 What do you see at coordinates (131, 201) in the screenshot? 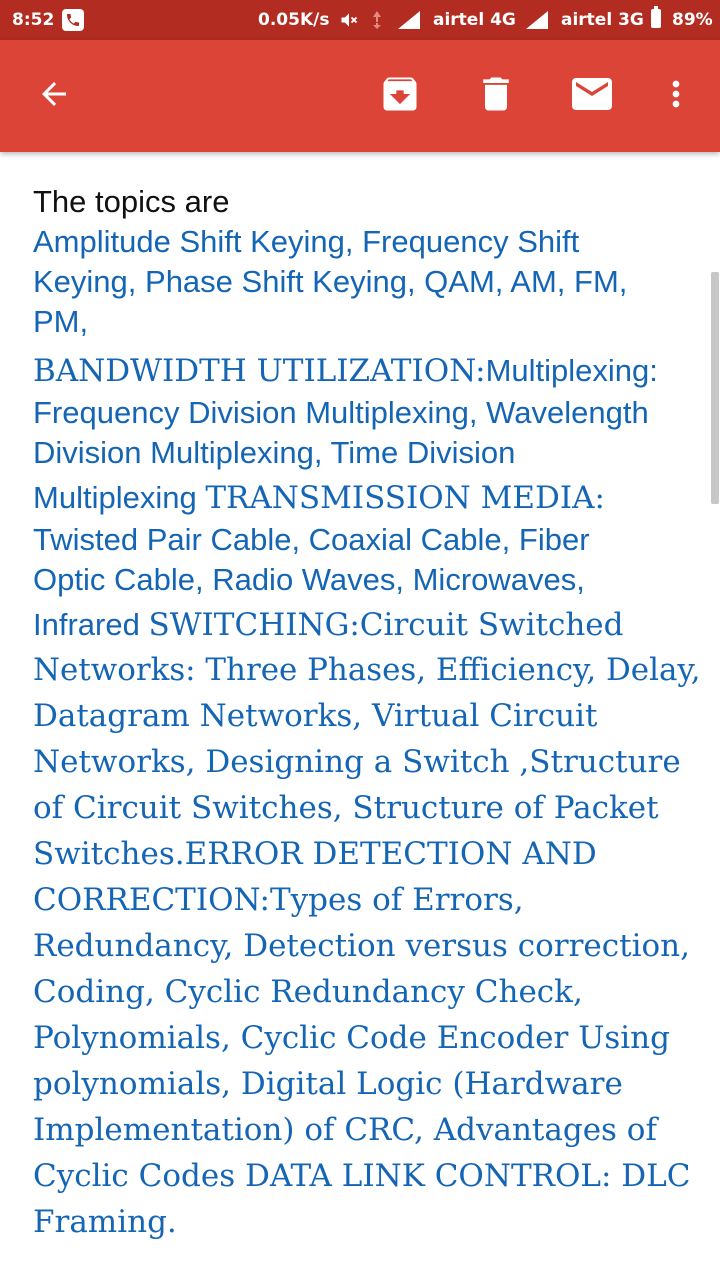
I see `message-intro: The topics are` at bounding box center [131, 201].